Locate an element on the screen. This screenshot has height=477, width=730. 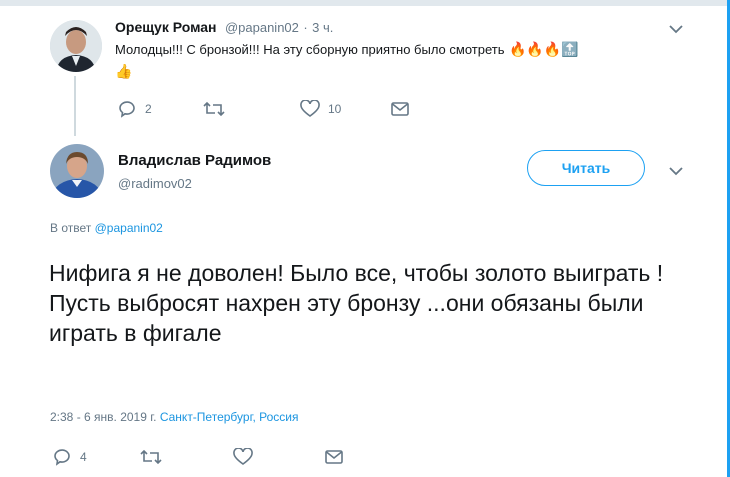
reply-to-handle-link: @papanin02 is located at coordinates (129, 228).